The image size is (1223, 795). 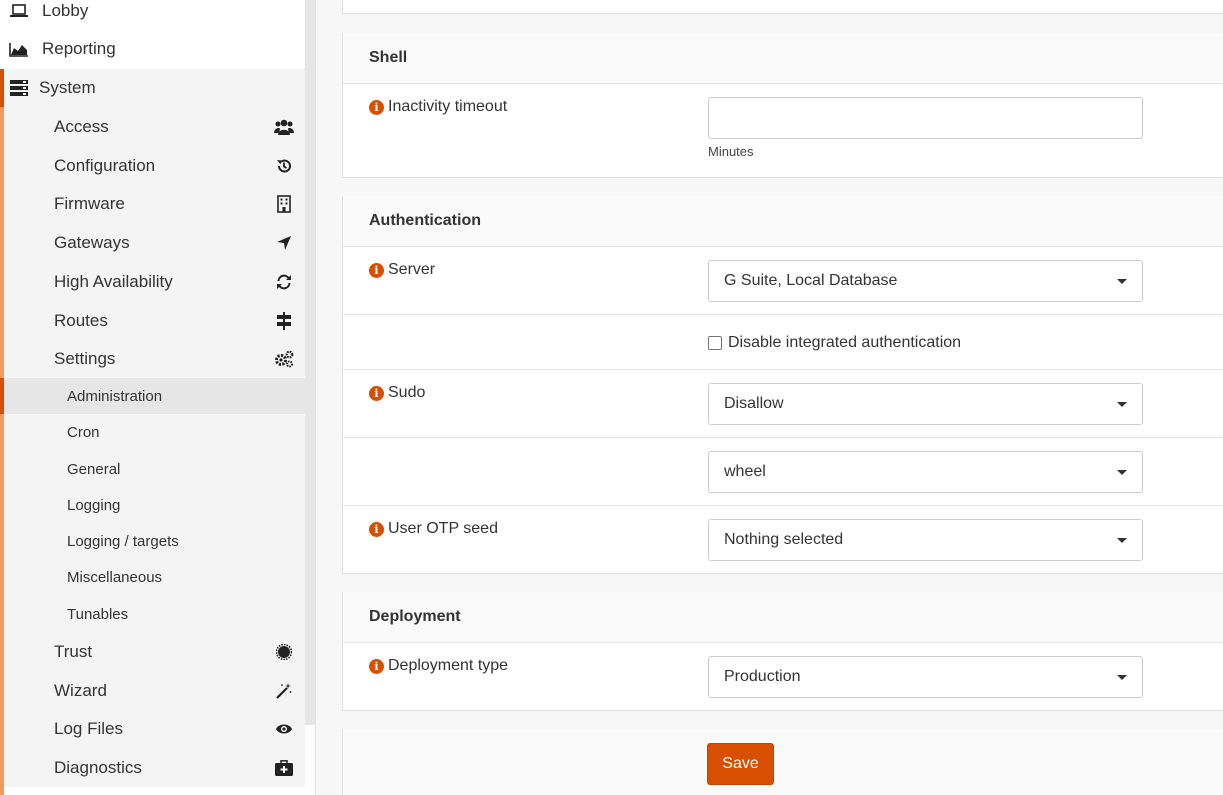 What do you see at coordinates (284, 652) in the screenshot?
I see `certificate-icon` at bounding box center [284, 652].